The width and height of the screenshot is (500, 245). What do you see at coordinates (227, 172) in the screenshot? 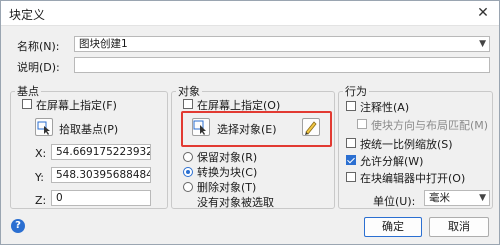
I see `convert-label: 转换为块(C)` at bounding box center [227, 172].